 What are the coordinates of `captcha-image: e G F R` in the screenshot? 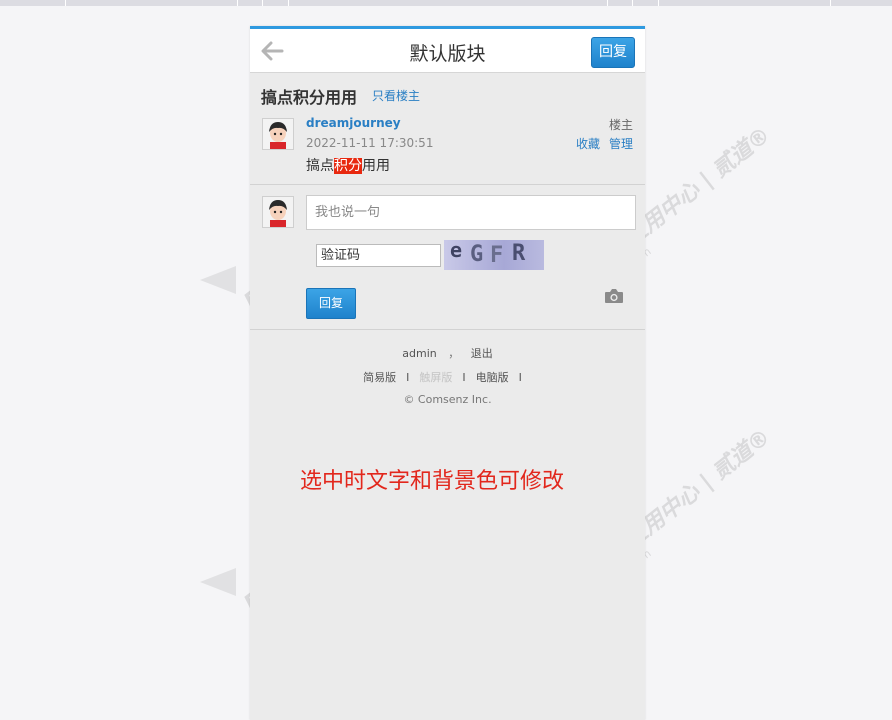 It's located at (494, 255).